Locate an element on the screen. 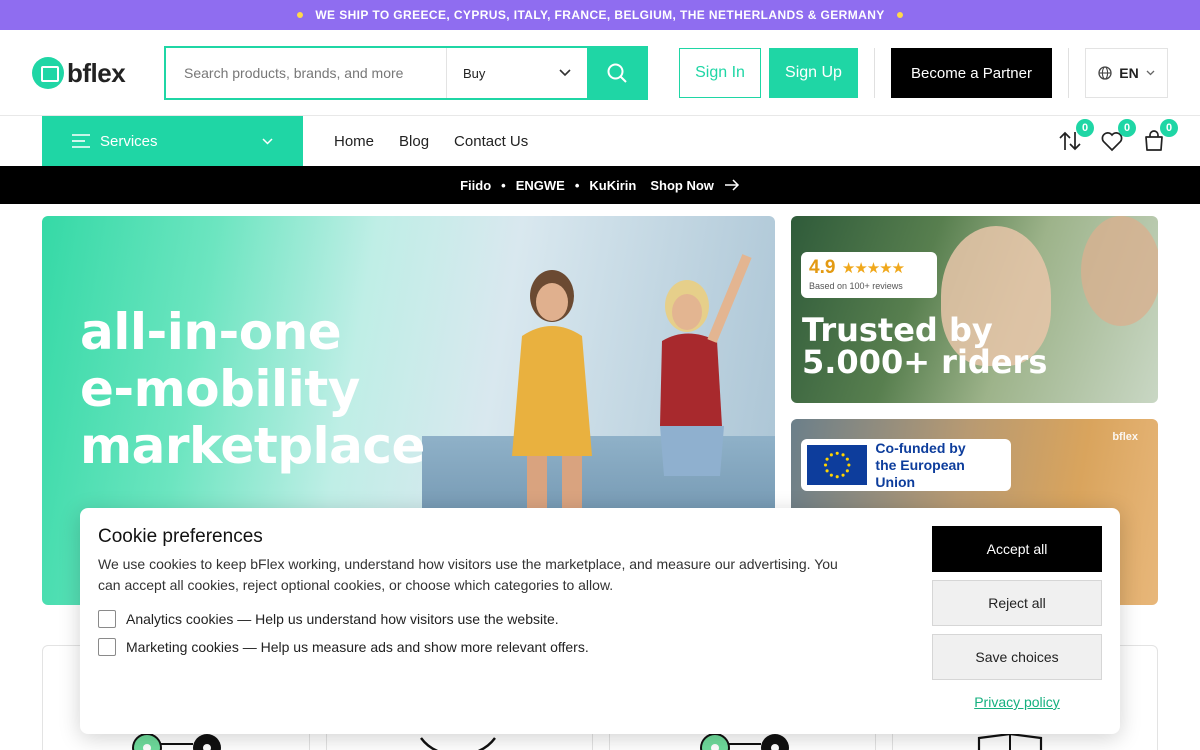  sign-up-button: Sign Up is located at coordinates (813, 73).